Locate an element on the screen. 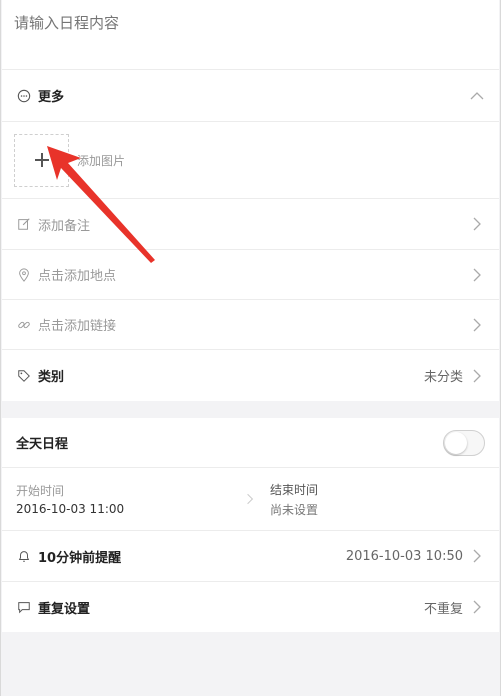  note-row: 添加备注 is located at coordinates (250, 224).